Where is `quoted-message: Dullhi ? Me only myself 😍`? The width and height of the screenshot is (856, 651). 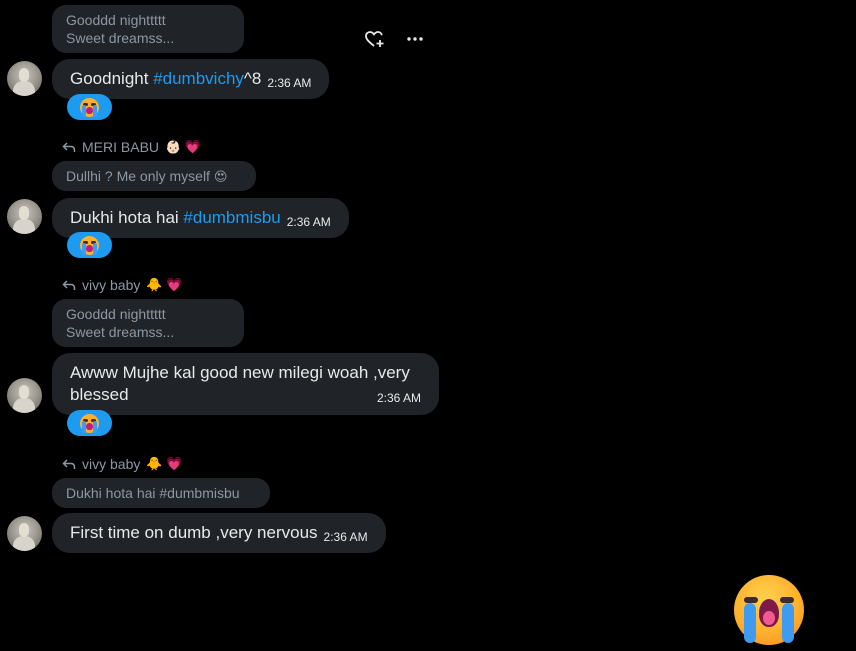
quoted-message: Dullhi ? Me only myself 😍 is located at coordinates (154, 176).